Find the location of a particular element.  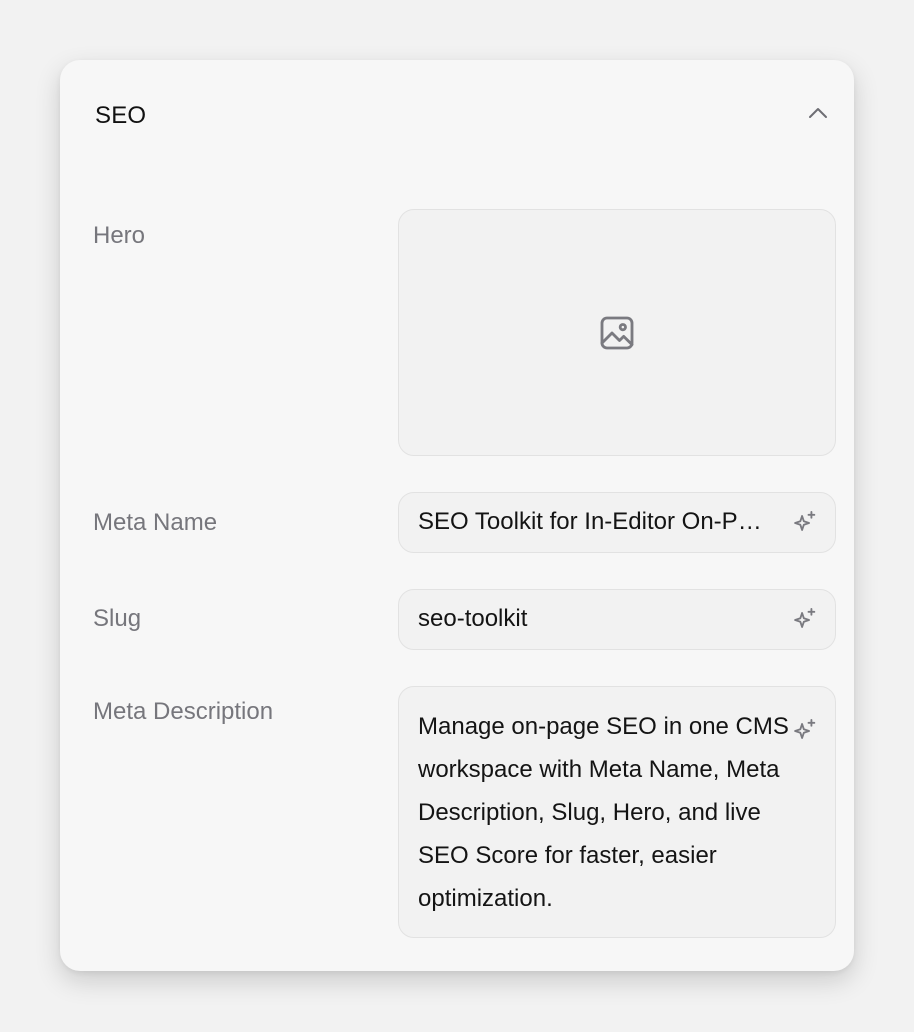

slug-generate-button is located at coordinates (805, 620).